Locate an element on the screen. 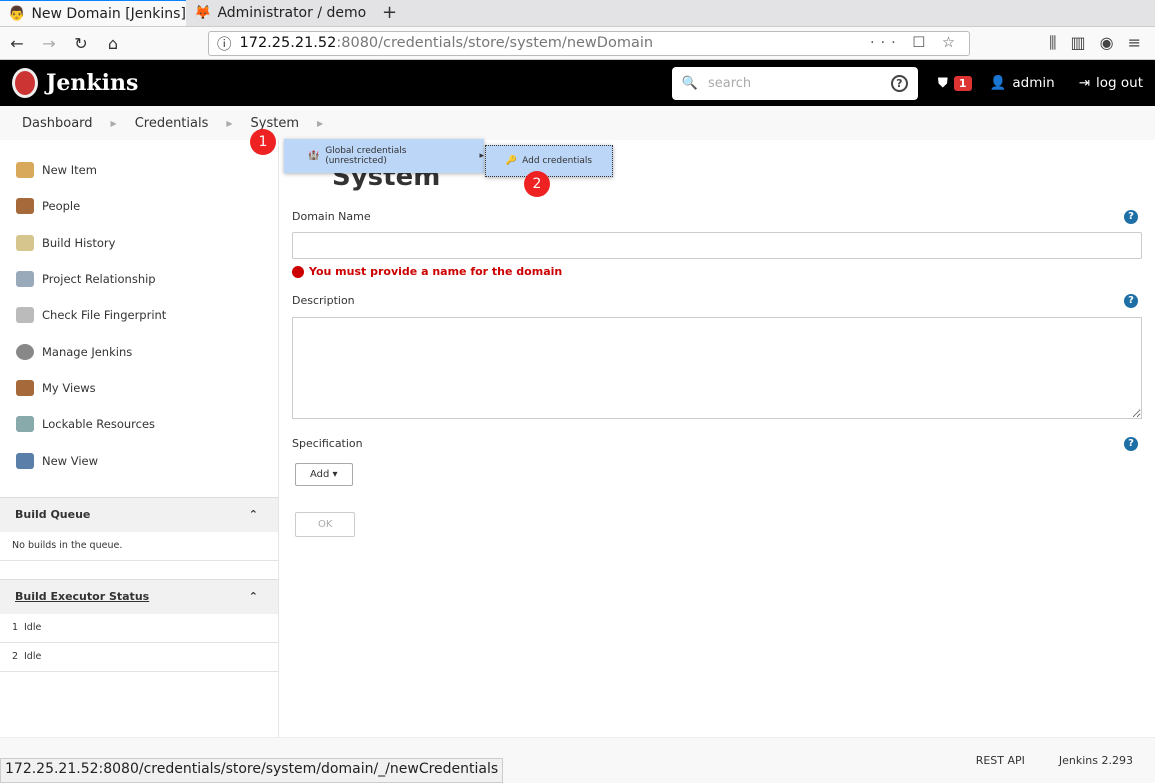 This screenshot has height=783, width=1155. executor-panel: Build Executor Status ⌃ 1 Idle 2 Idle is located at coordinates (139, 625).